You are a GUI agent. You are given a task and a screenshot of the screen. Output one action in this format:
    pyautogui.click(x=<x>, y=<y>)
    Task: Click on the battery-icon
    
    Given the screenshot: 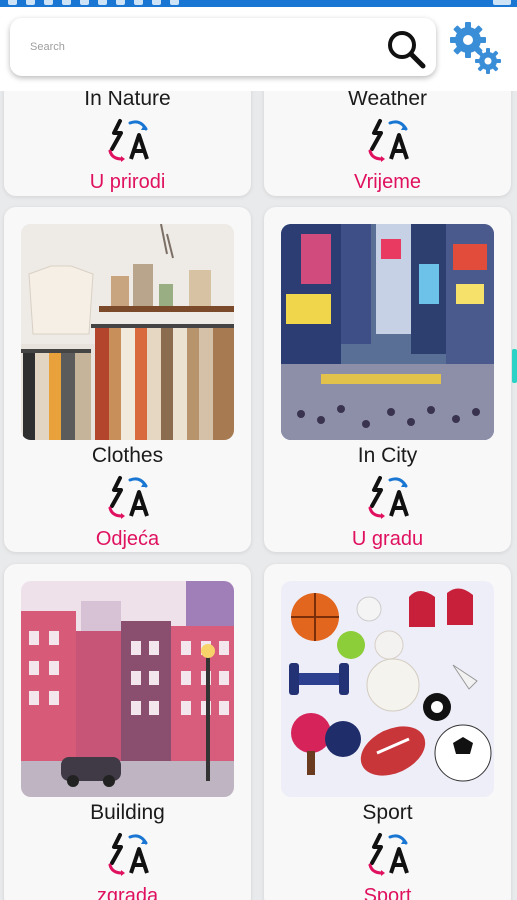 What is the action you would take?
    pyautogui.click(x=502, y=2)
    